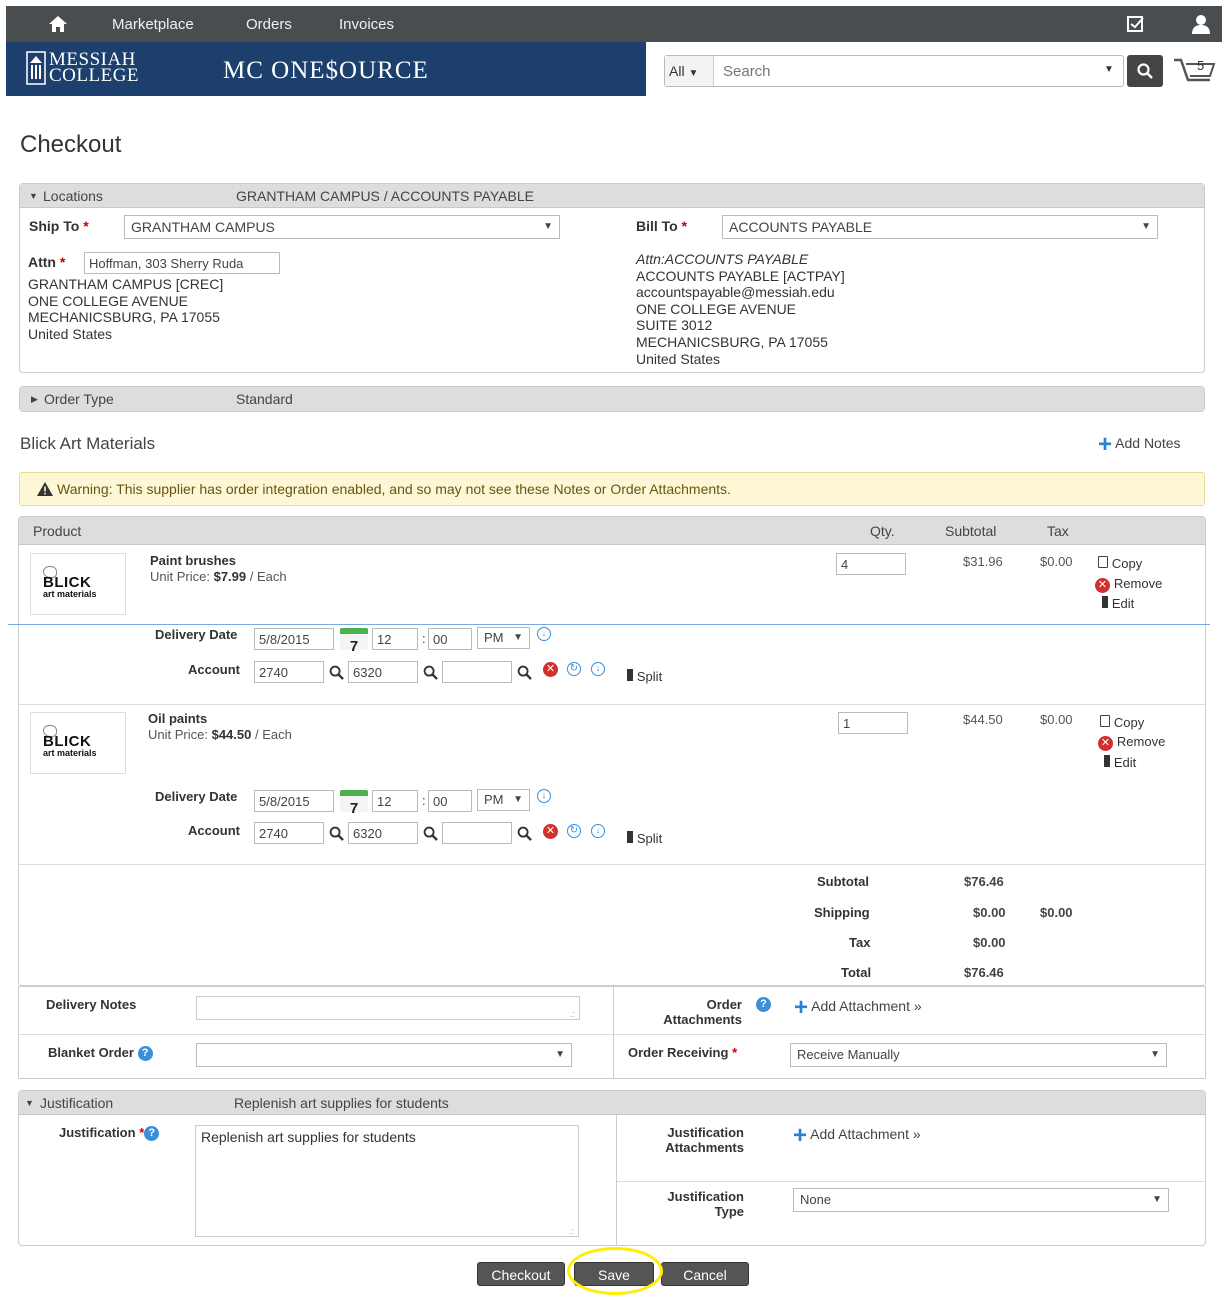  I want to click on bill-to-select: ACCOUNTS PAYABLE ▼, so click(940, 227).